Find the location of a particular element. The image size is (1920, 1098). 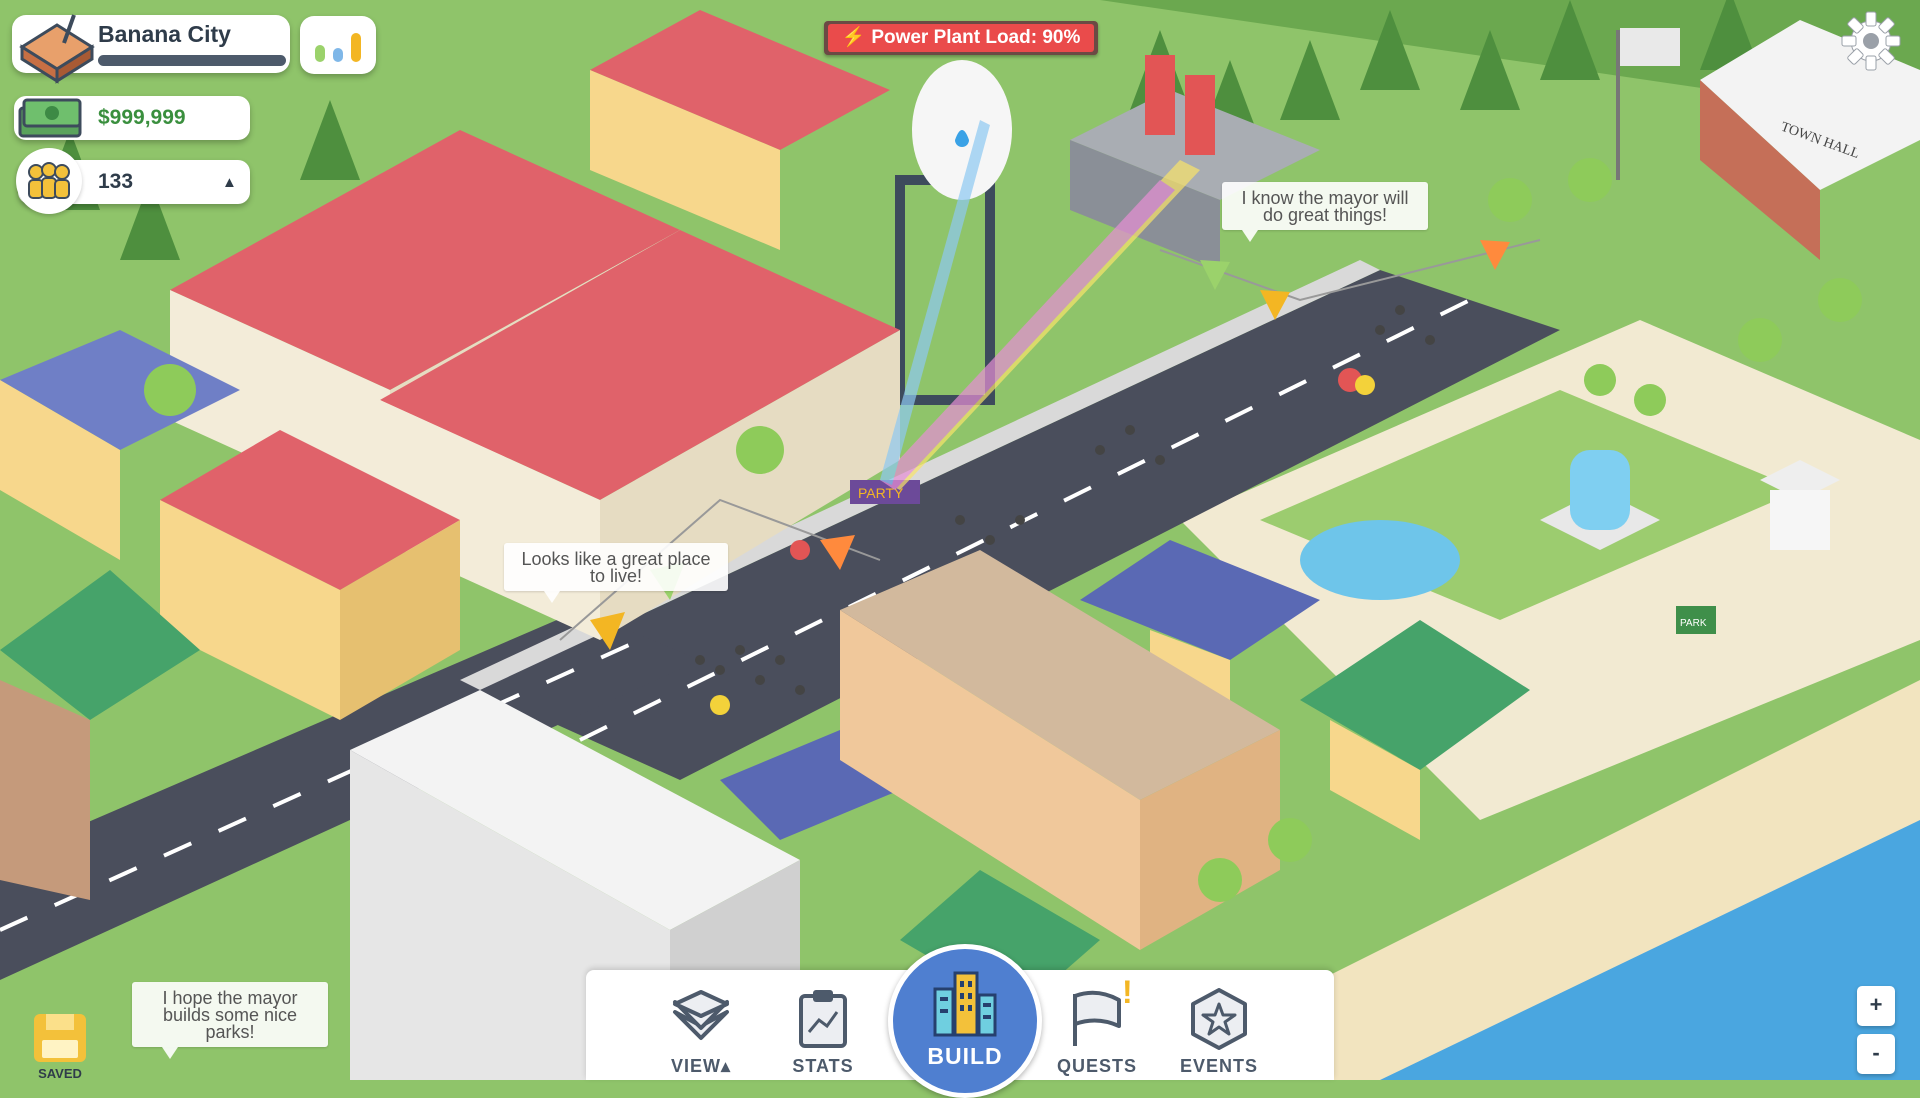

money-value: $999,999 is located at coordinates (142, 117).